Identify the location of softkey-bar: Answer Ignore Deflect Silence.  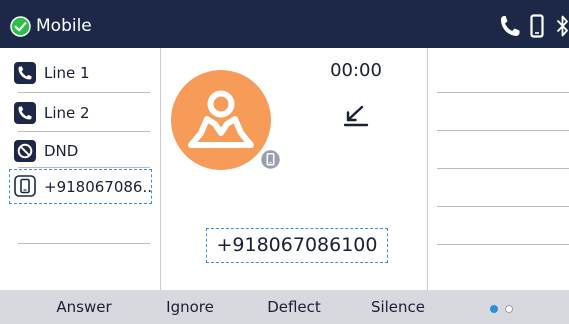
(284, 307).